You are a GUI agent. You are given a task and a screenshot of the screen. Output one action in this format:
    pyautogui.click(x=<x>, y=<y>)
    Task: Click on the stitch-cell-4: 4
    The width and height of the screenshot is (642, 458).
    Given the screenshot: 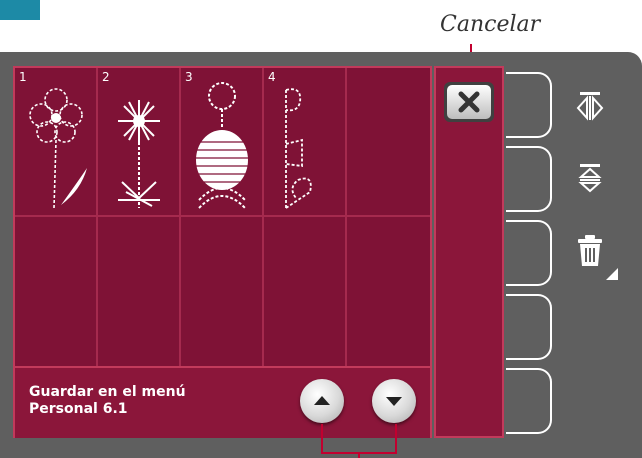 What is the action you would take?
    pyautogui.click(x=305, y=142)
    